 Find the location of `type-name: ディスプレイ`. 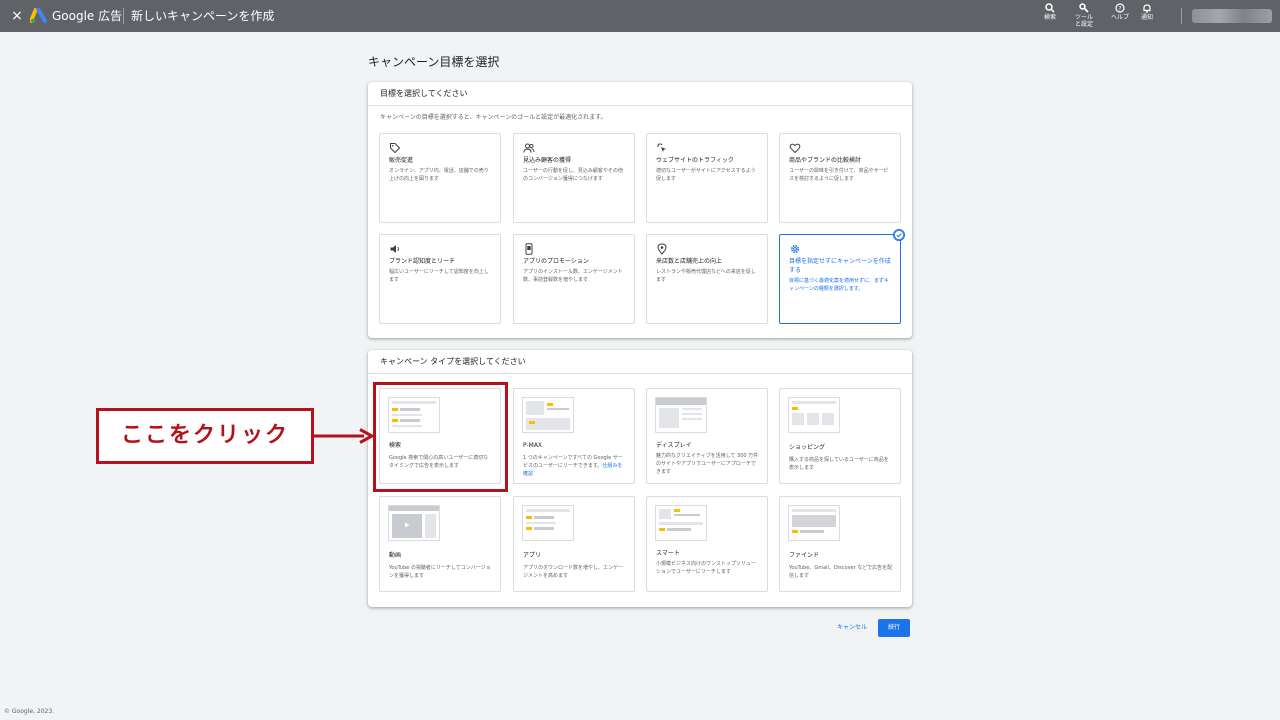

type-name: ディスプレイ is located at coordinates (674, 445).